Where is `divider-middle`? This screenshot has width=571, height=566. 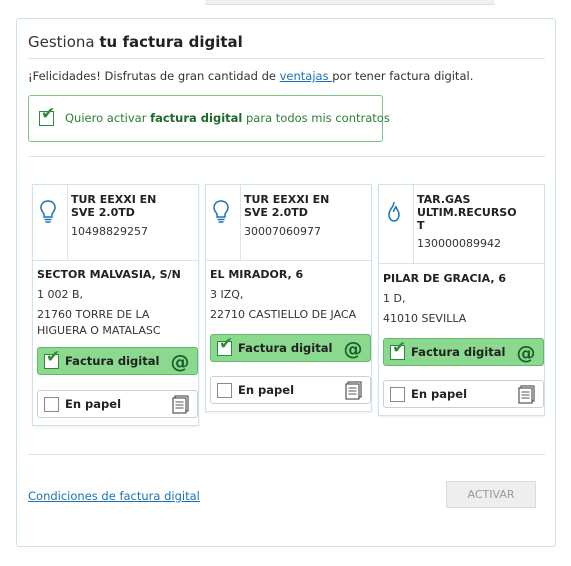
divider-middle is located at coordinates (286, 156).